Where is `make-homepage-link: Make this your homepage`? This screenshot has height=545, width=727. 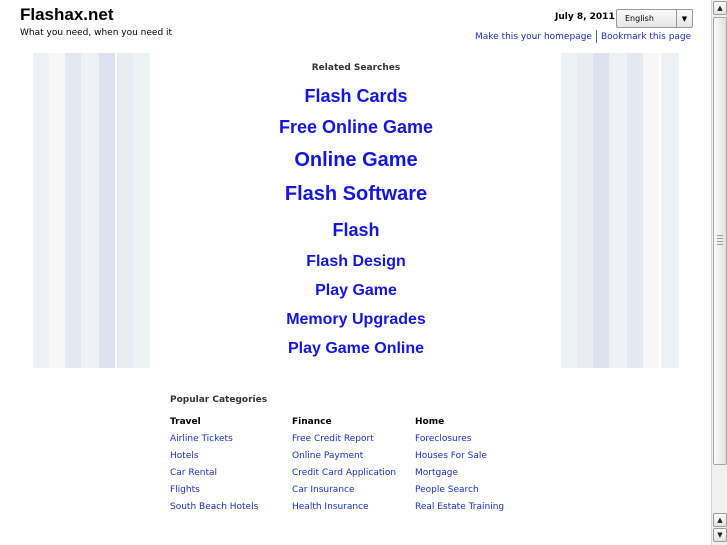
make-homepage-link: Make this your homepage is located at coordinates (533, 37).